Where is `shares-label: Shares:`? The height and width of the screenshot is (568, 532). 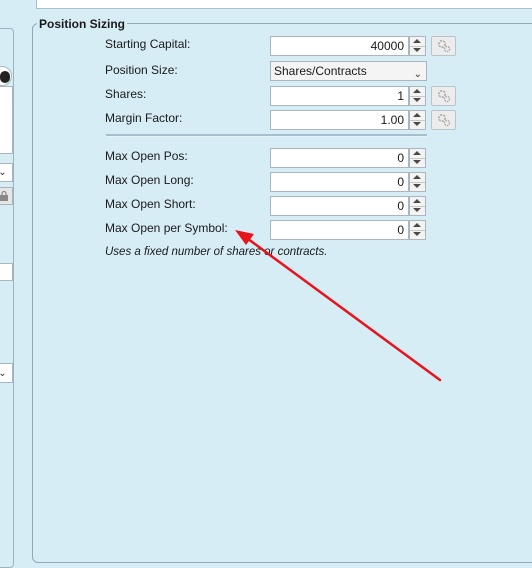 shares-label: Shares: is located at coordinates (126, 94).